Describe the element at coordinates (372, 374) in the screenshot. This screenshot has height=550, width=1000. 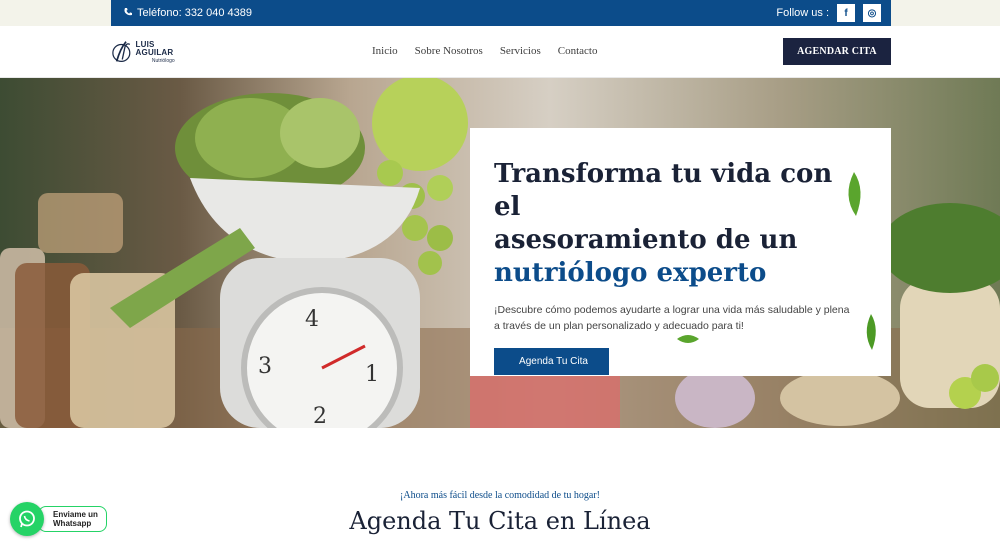
I see `svg-text: 1` at that location.